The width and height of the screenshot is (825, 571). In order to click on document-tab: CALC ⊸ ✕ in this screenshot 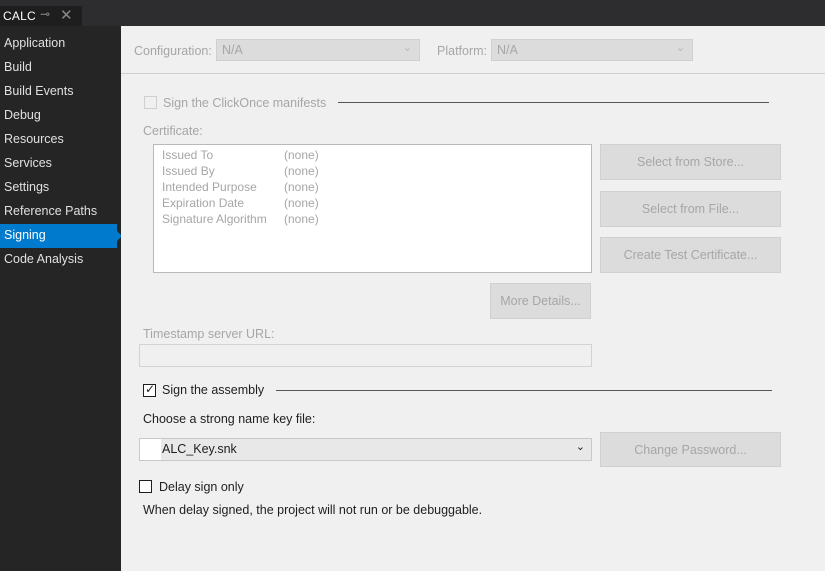, I will do `click(41, 16)`.